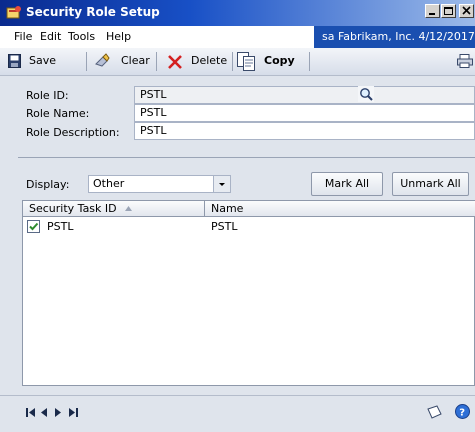 The width and height of the screenshot is (475, 432). I want to click on mark-all-label: Mark All, so click(347, 183).